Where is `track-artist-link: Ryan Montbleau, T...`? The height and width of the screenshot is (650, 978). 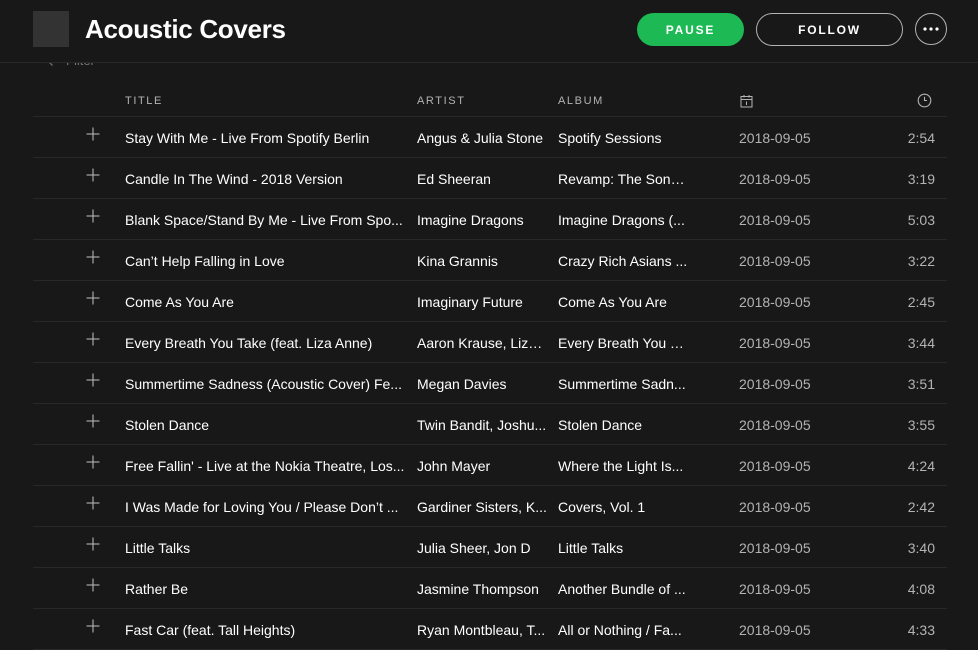 track-artist-link: Ryan Montbleau, T... is located at coordinates (482, 630).